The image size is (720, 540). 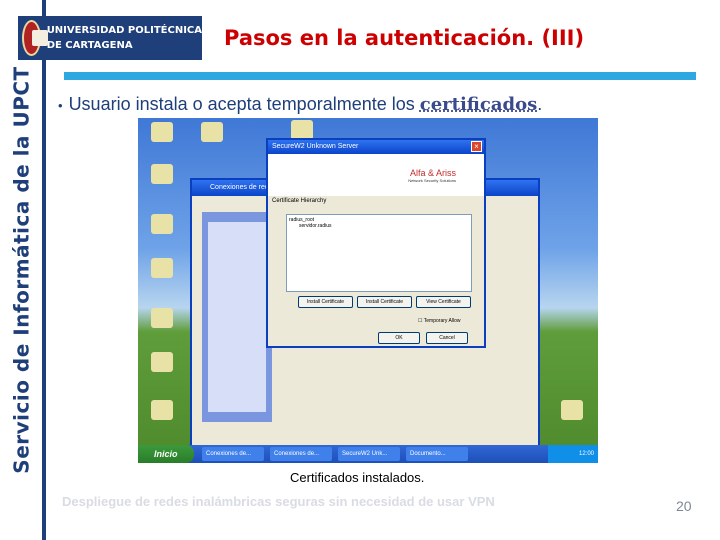 What do you see at coordinates (89, 45) in the screenshot?
I see `logo-line2: DE CARTAGENA` at bounding box center [89, 45].